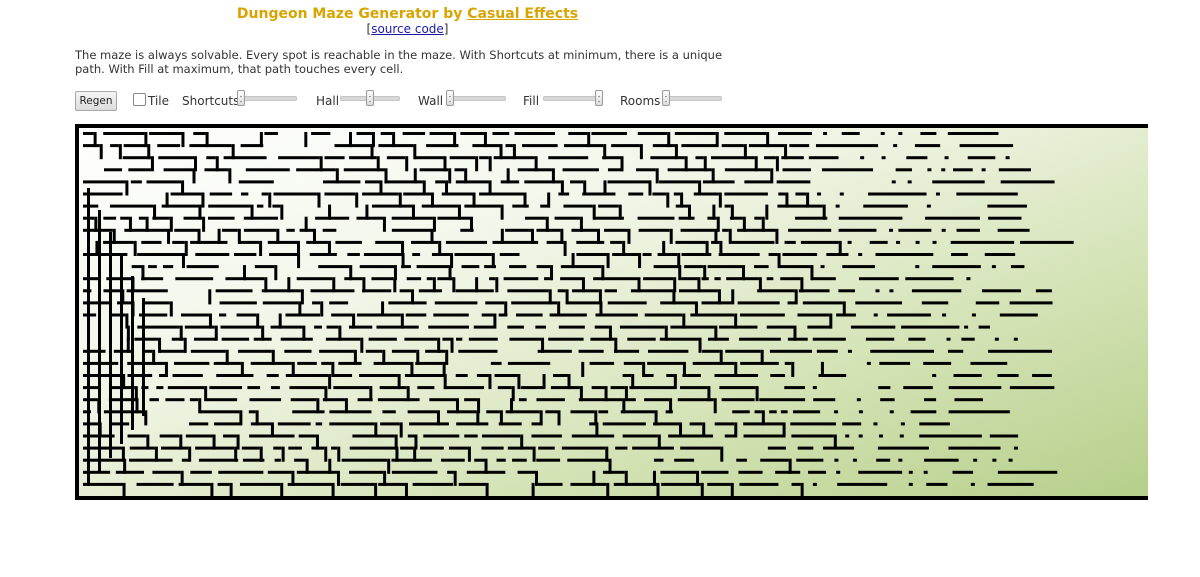 This screenshot has width=1200, height=577. What do you see at coordinates (96, 101) in the screenshot?
I see `regen-button: Regen` at bounding box center [96, 101].